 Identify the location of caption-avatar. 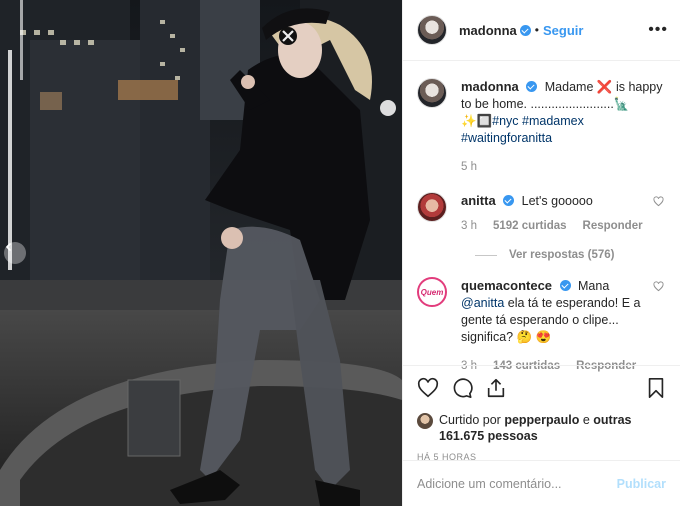
(432, 93).